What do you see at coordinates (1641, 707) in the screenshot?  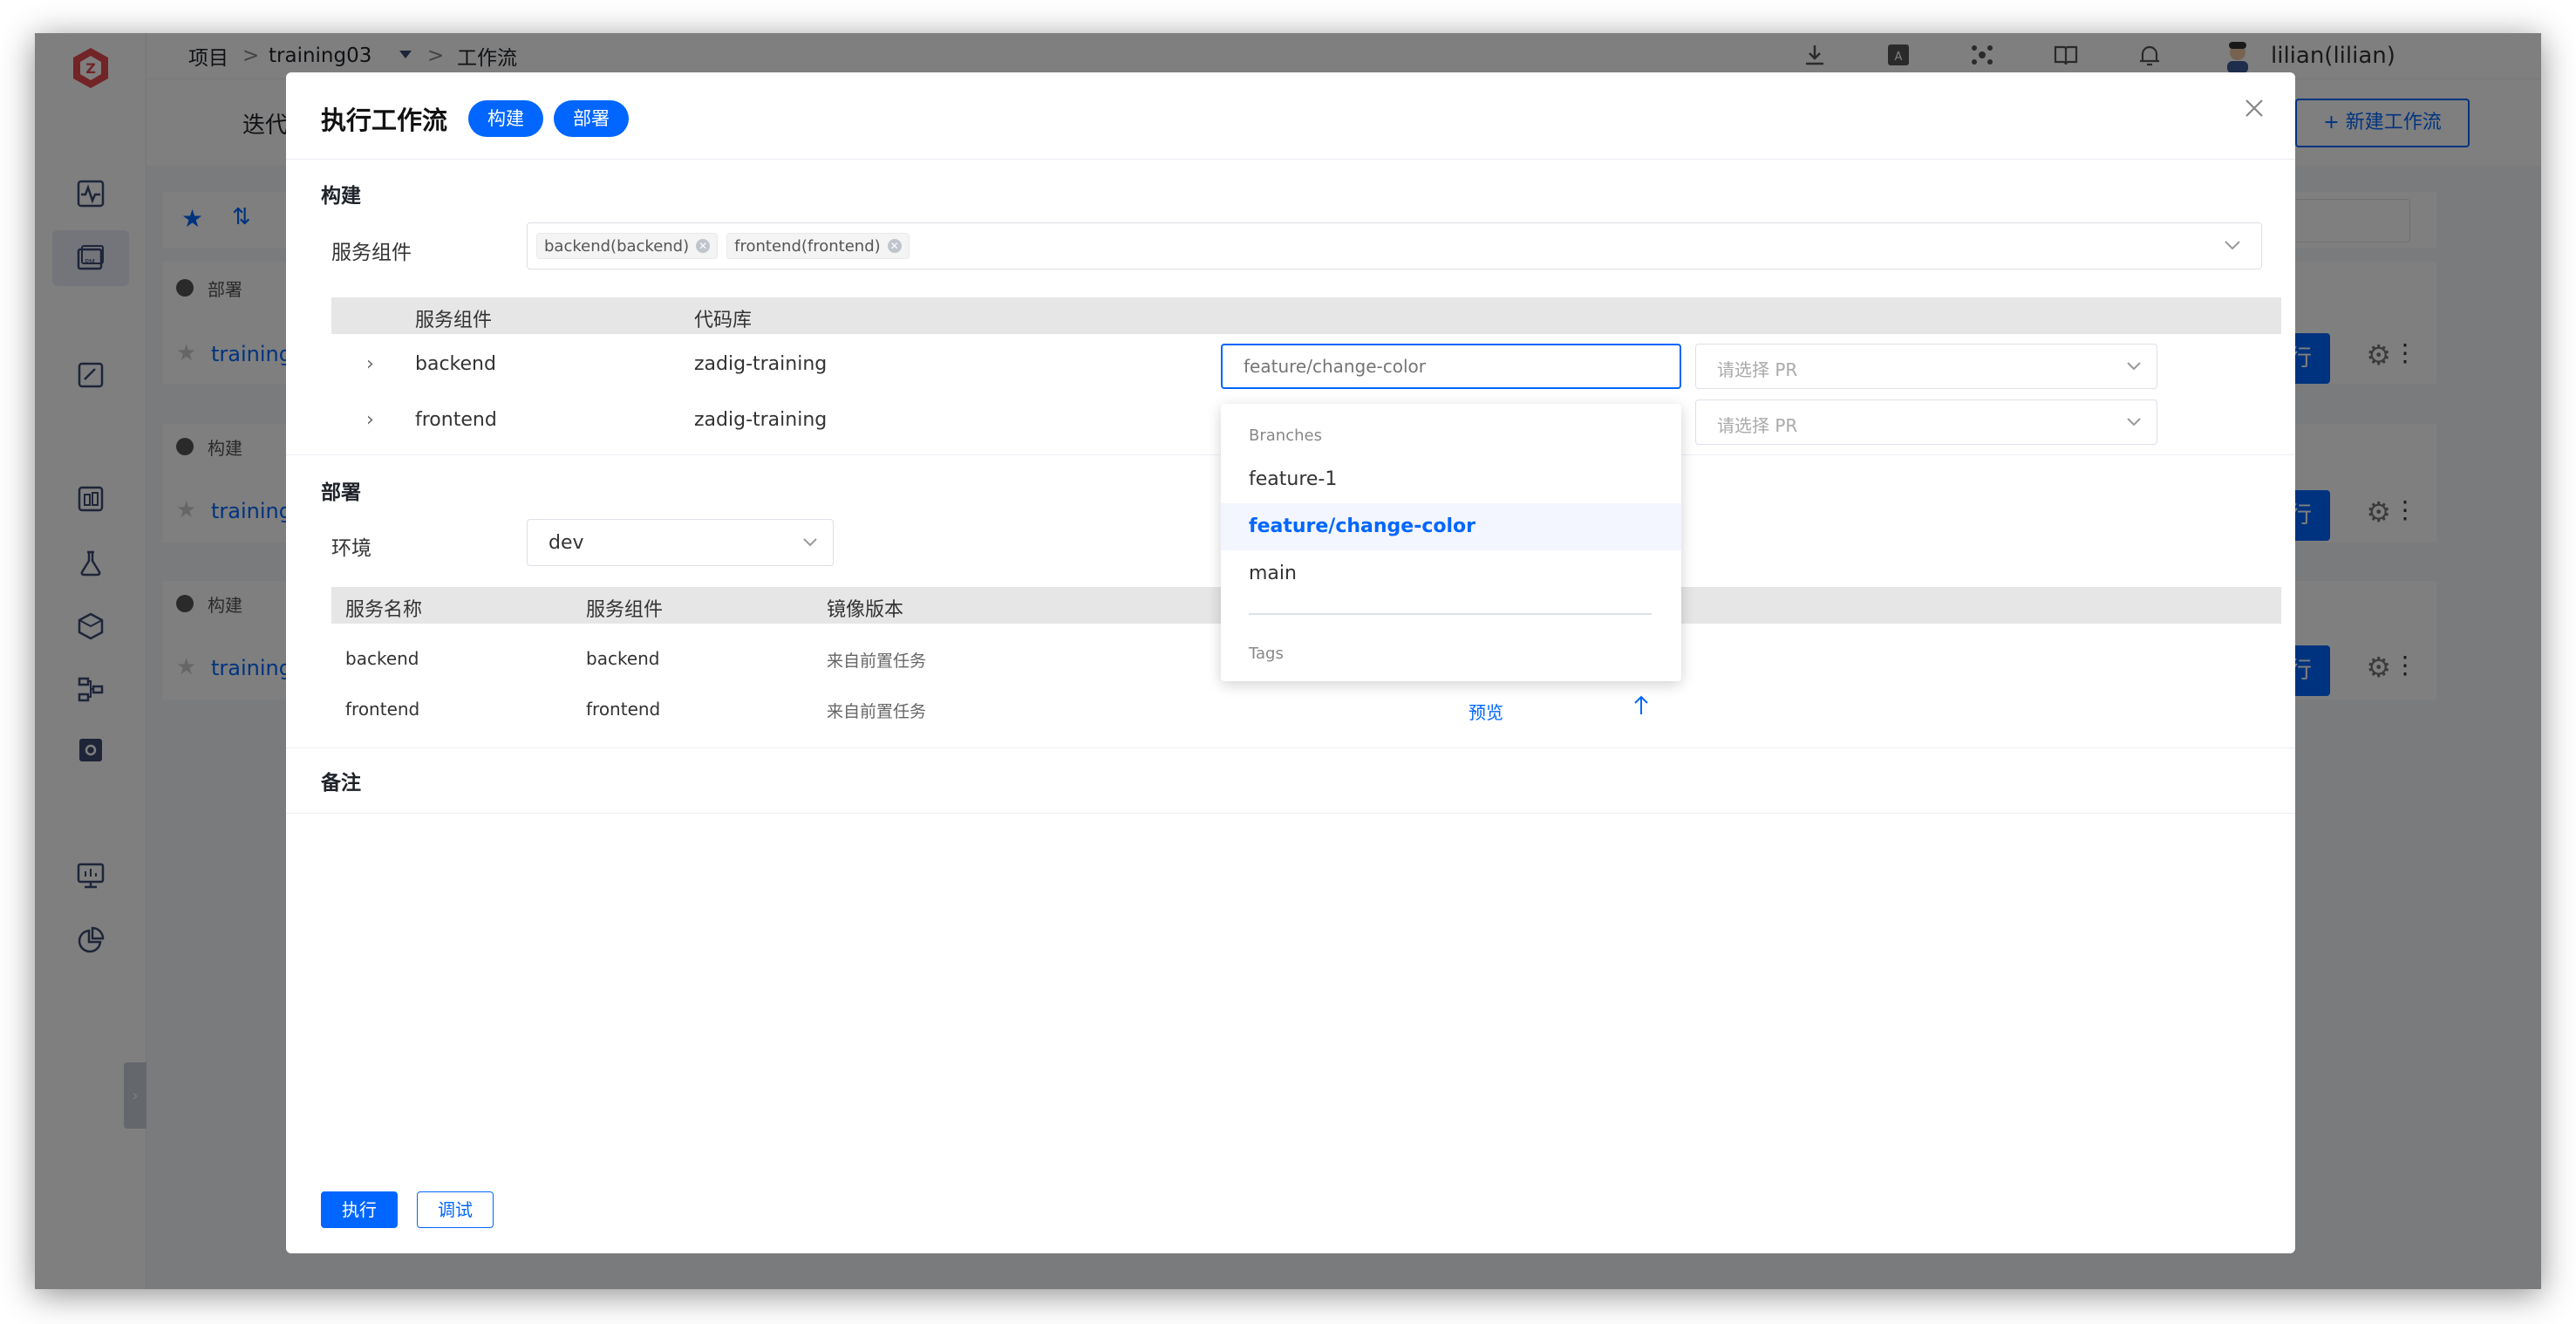 I see `arrow-up-icon` at bounding box center [1641, 707].